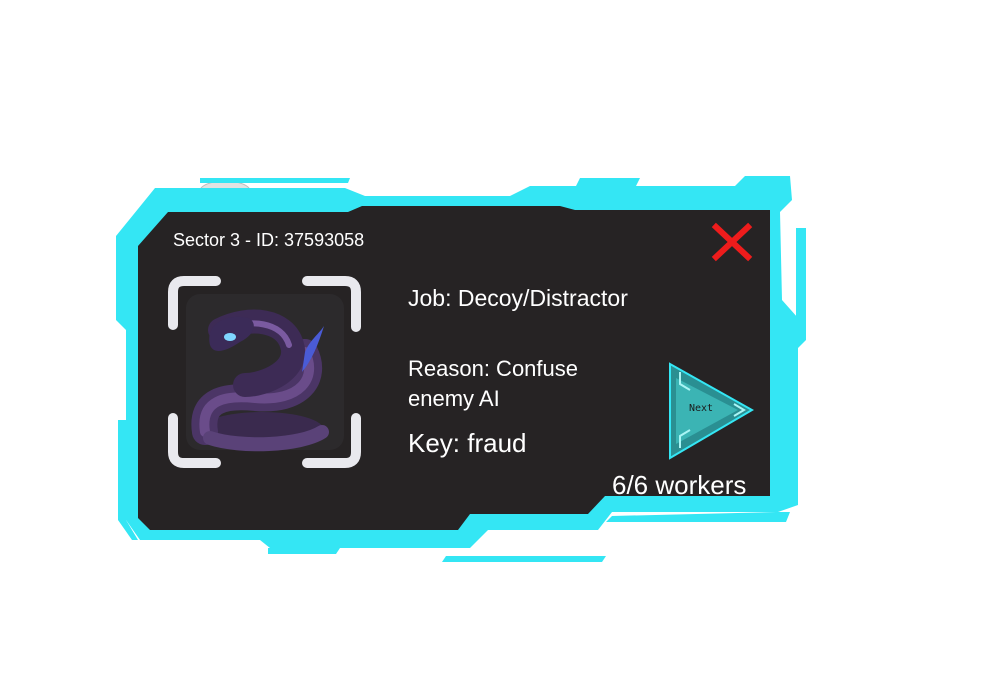  What do you see at coordinates (732, 242) in the screenshot?
I see `red-x-close-icon` at bounding box center [732, 242].